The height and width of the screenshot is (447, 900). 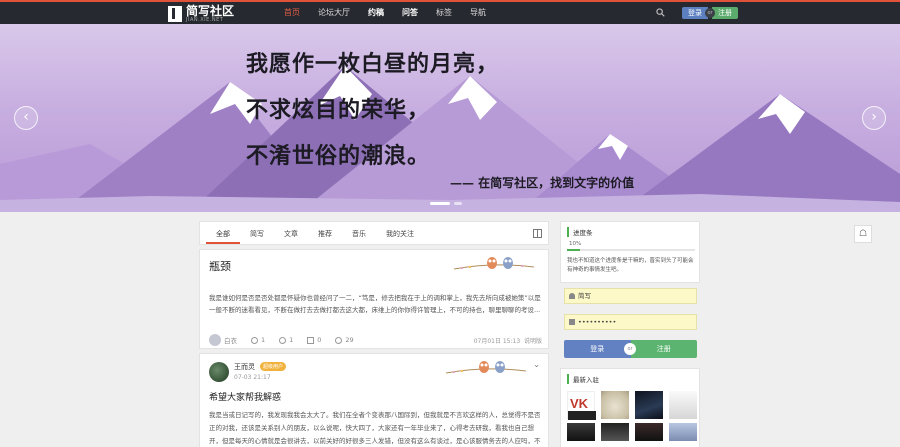 I want to click on share-count: 0, so click(x=314, y=340).